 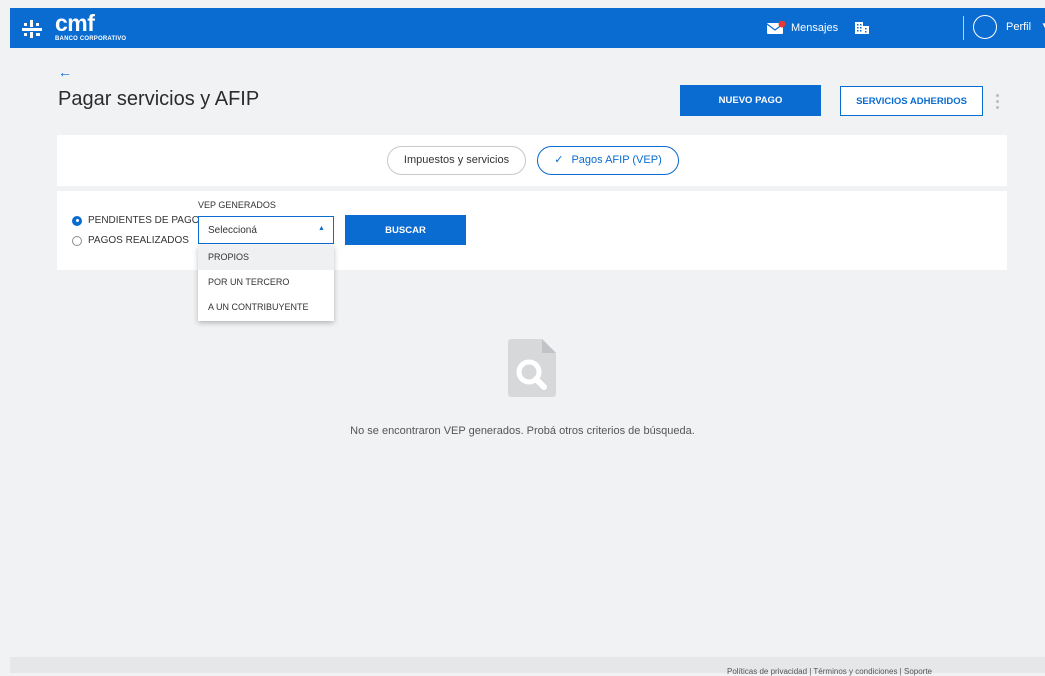 I want to click on tab-afip-vep-label: Pagos AFIP (VEP), so click(x=616, y=160).